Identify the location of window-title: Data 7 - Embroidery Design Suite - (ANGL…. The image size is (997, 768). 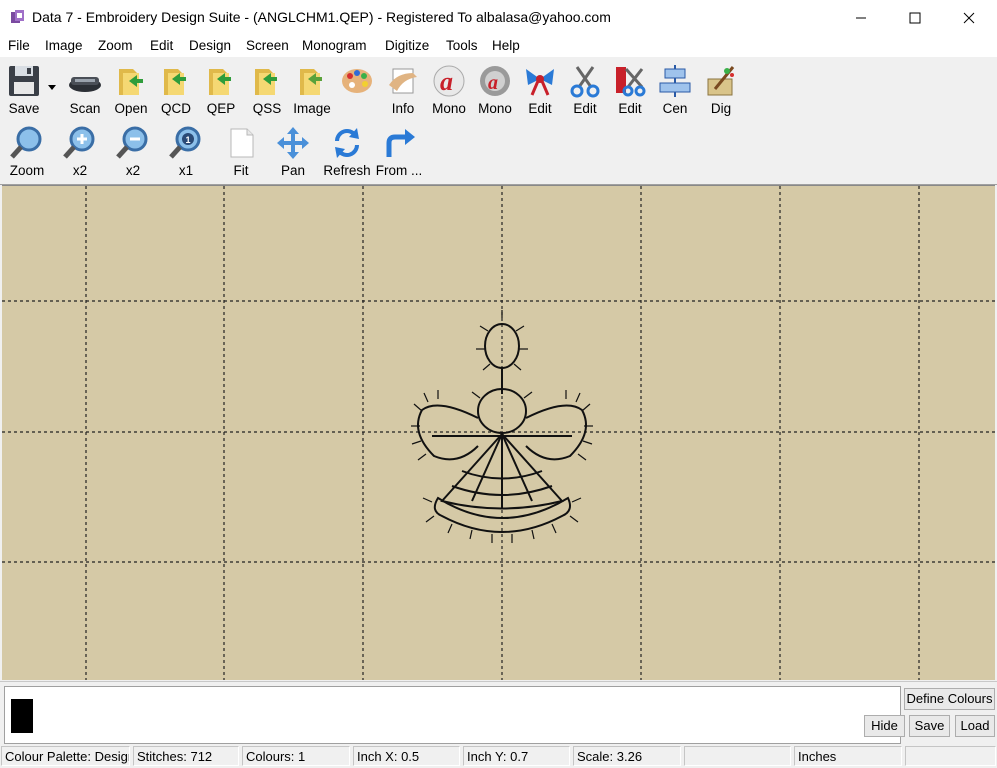
(321, 17).